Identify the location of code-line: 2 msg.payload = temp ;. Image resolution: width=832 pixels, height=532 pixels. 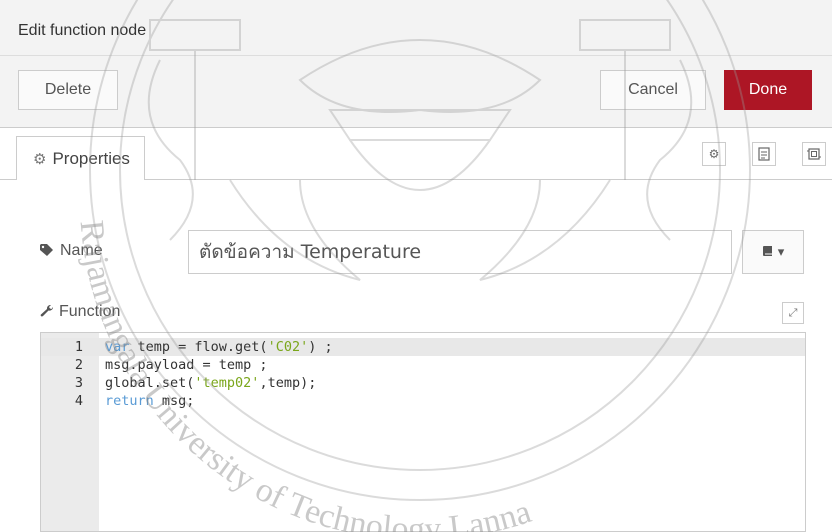
(423, 365).